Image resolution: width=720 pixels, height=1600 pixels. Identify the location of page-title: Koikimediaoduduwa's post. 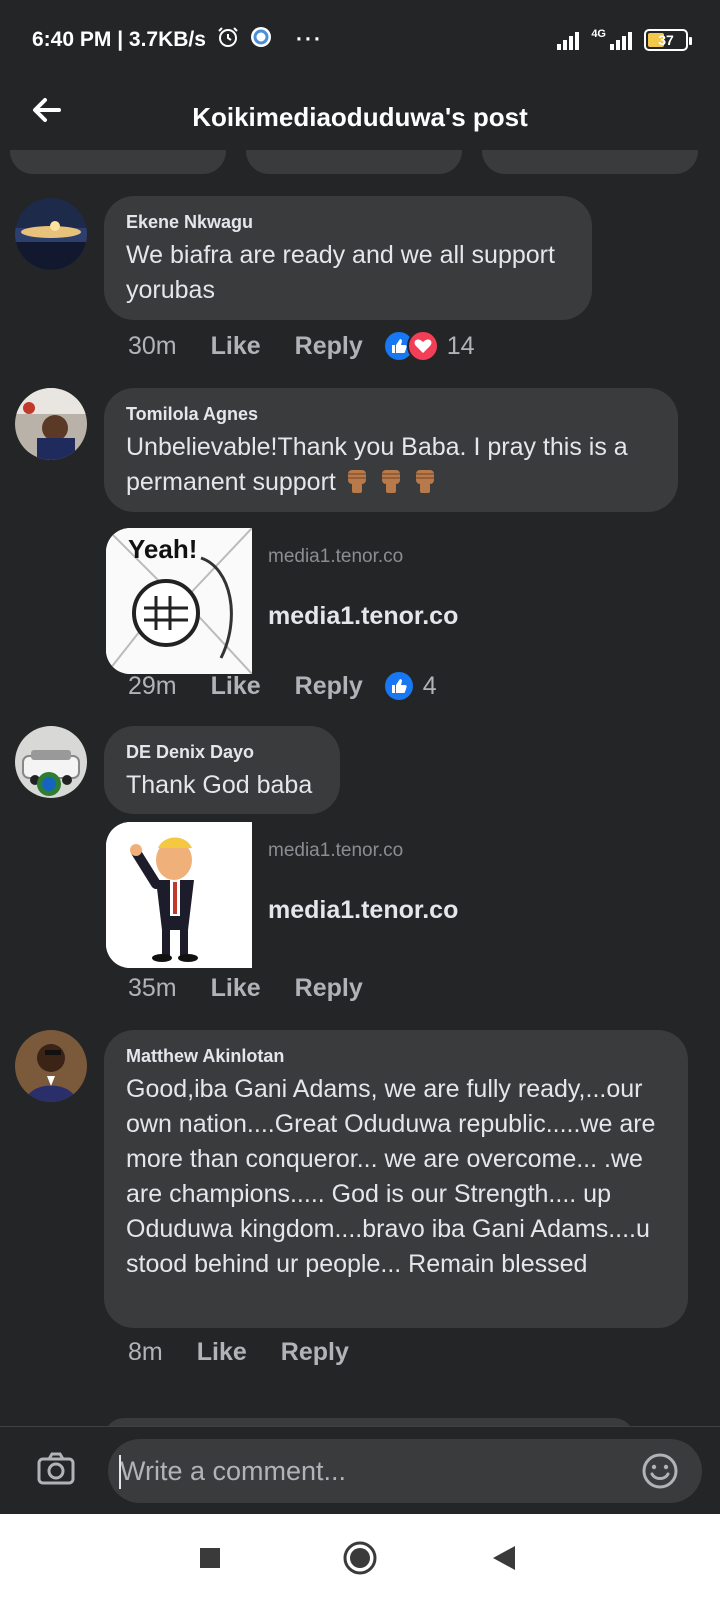
(360, 116).